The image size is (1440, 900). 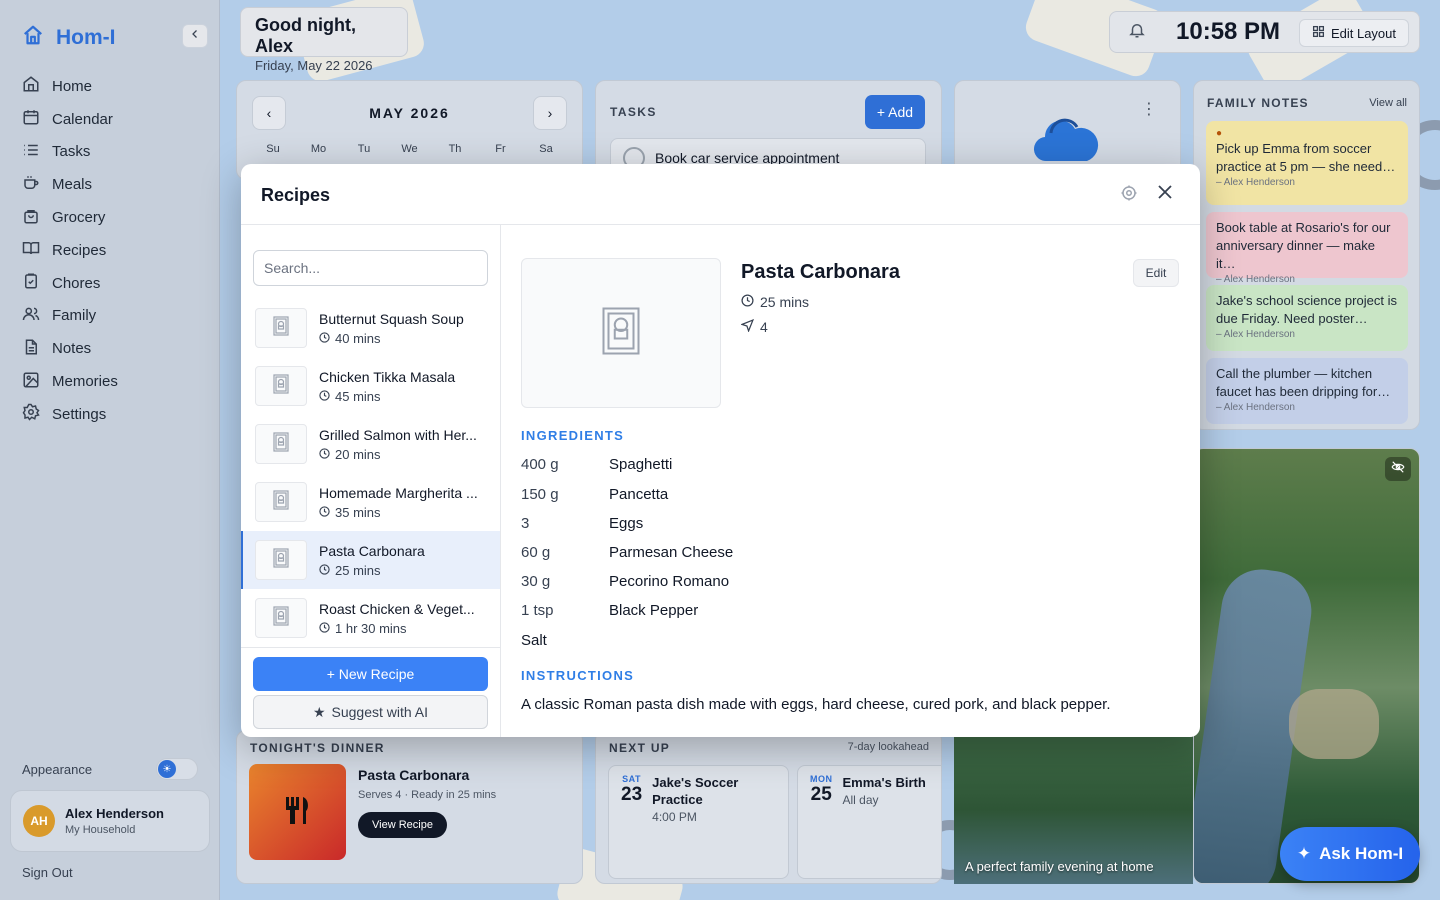 I want to click on event-day: 23, so click(x=632, y=794).